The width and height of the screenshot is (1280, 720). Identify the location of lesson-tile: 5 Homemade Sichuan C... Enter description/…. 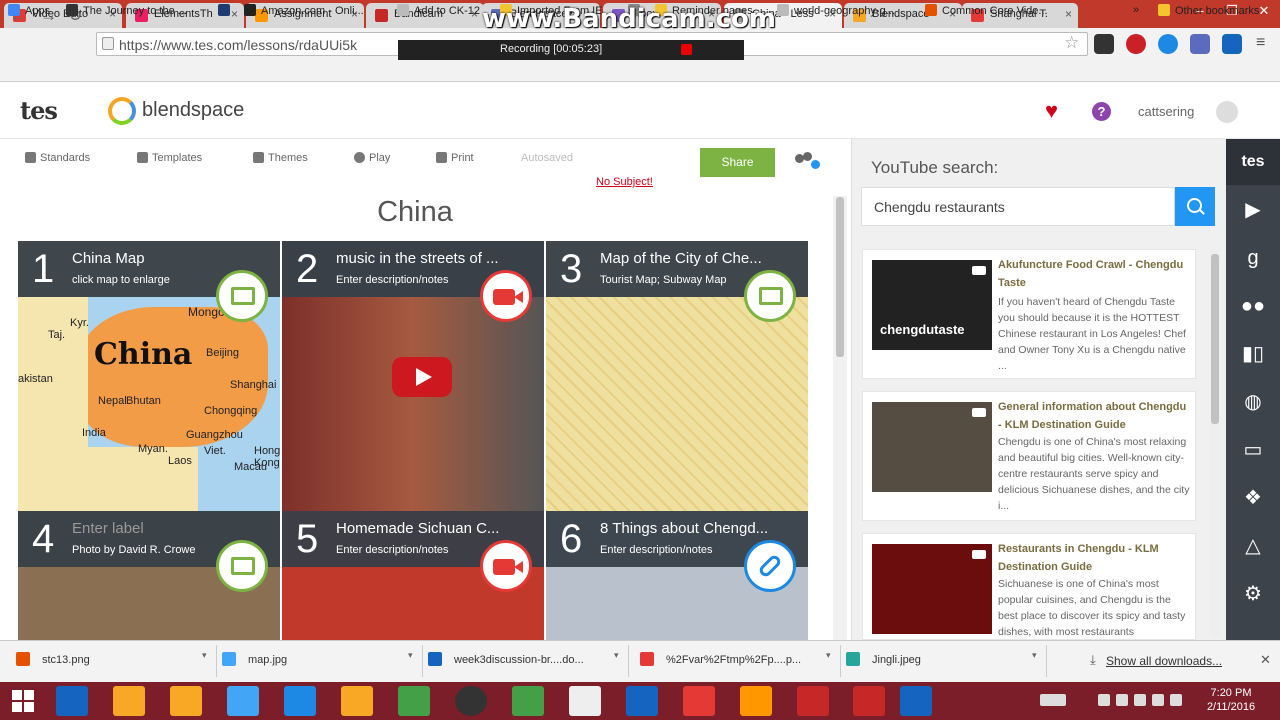
(413, 575).